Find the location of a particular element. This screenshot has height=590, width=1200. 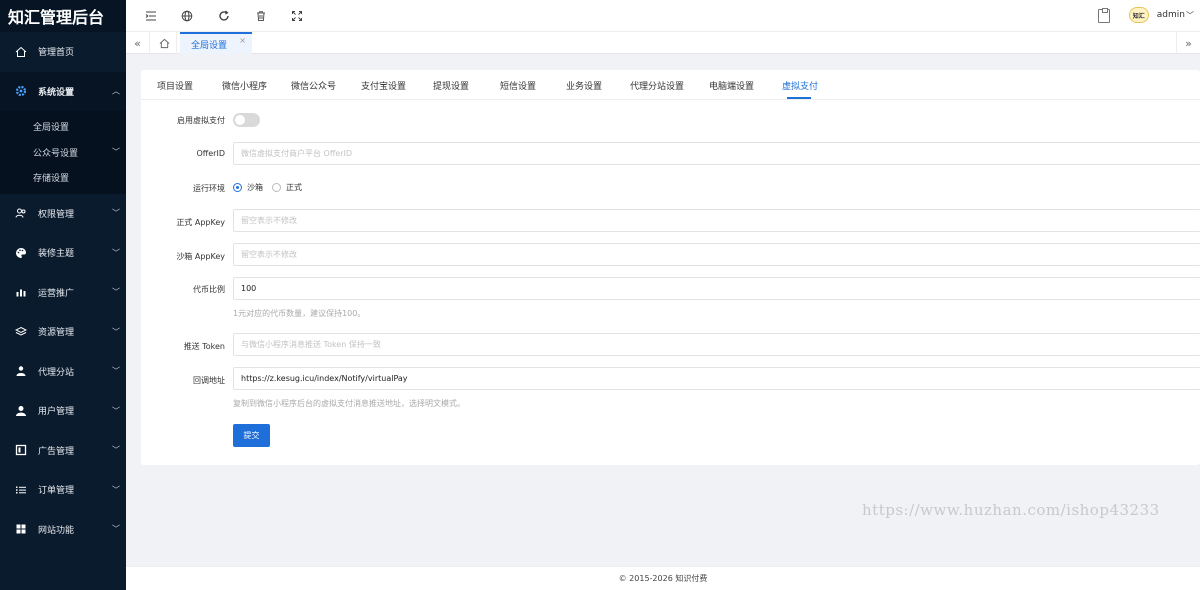

env-radio-group: 沙箱 正式 is located at coordinates (272, 187).